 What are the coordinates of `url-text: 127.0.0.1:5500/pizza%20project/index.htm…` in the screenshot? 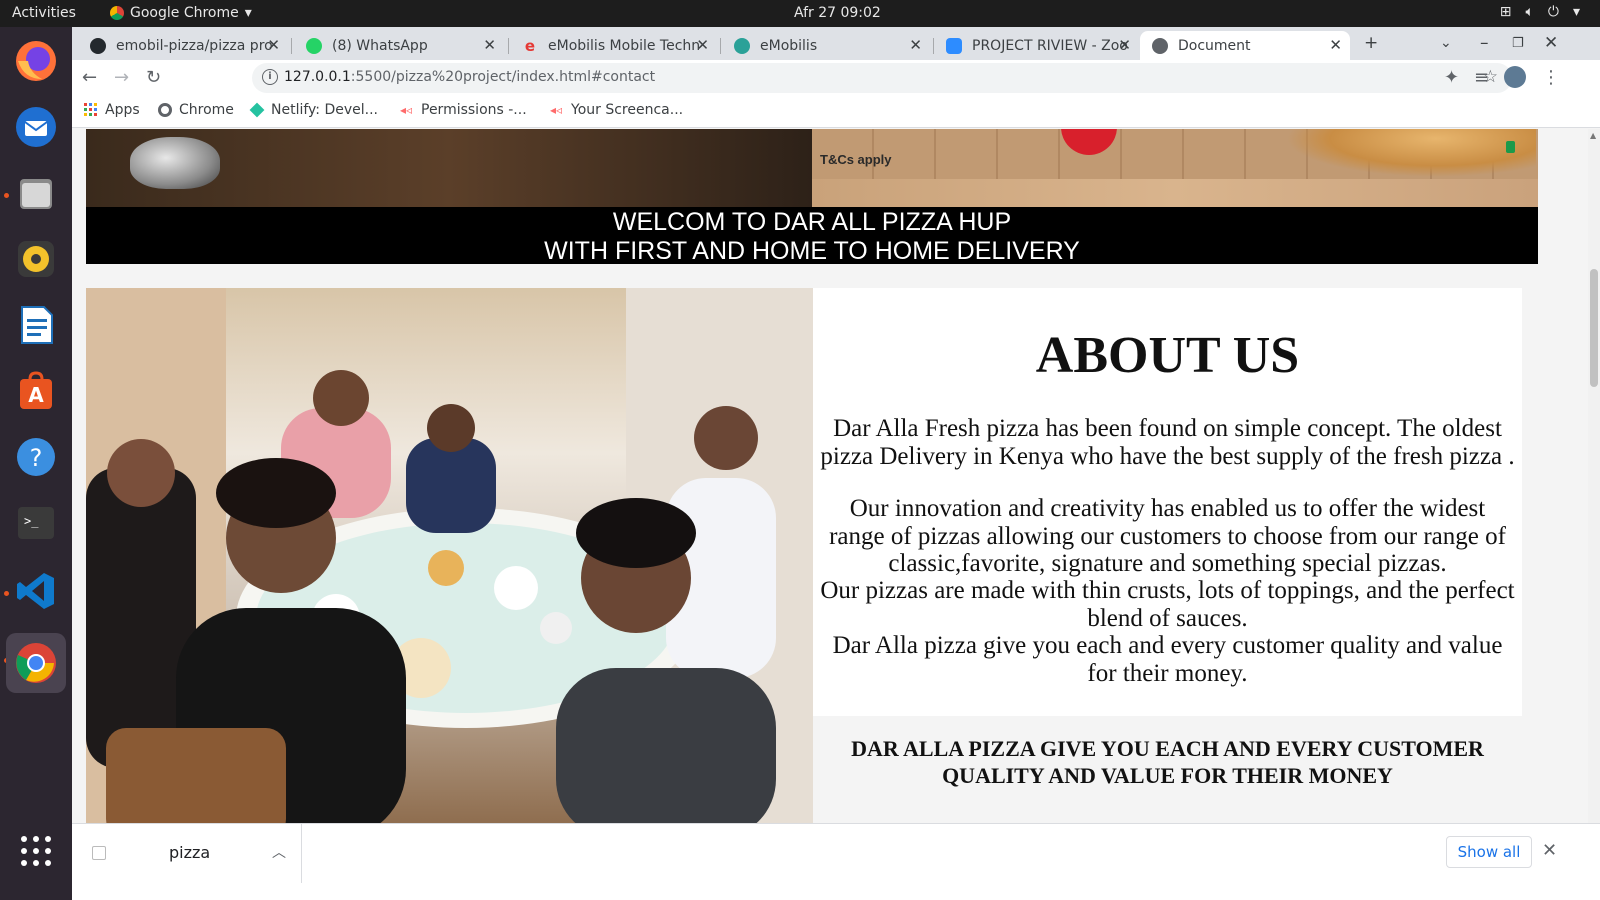 It's located at (469, 77).